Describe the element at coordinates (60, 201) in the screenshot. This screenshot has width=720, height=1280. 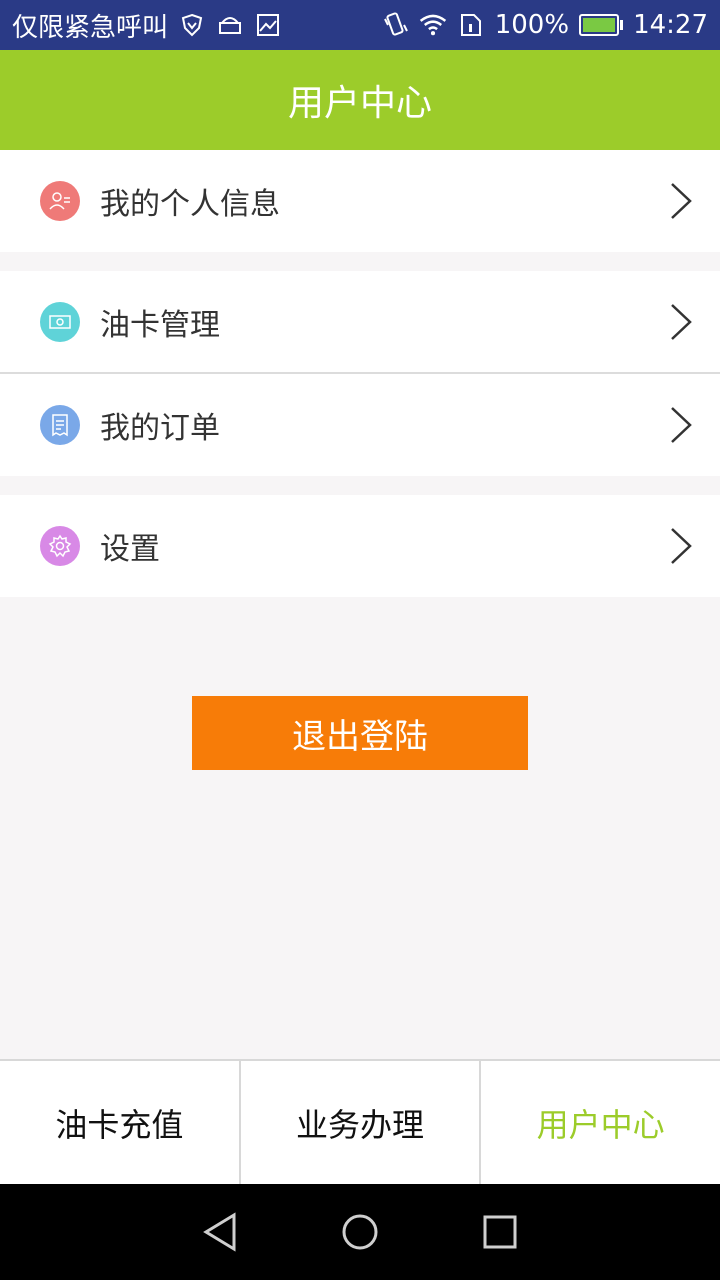
I see `user-info-icon` at that location.